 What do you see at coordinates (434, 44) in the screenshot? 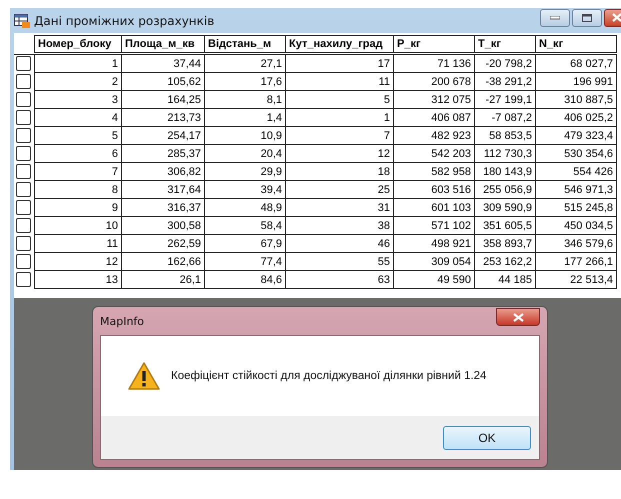
I see `column-header: P_кг` at bounding box center [434, 44].